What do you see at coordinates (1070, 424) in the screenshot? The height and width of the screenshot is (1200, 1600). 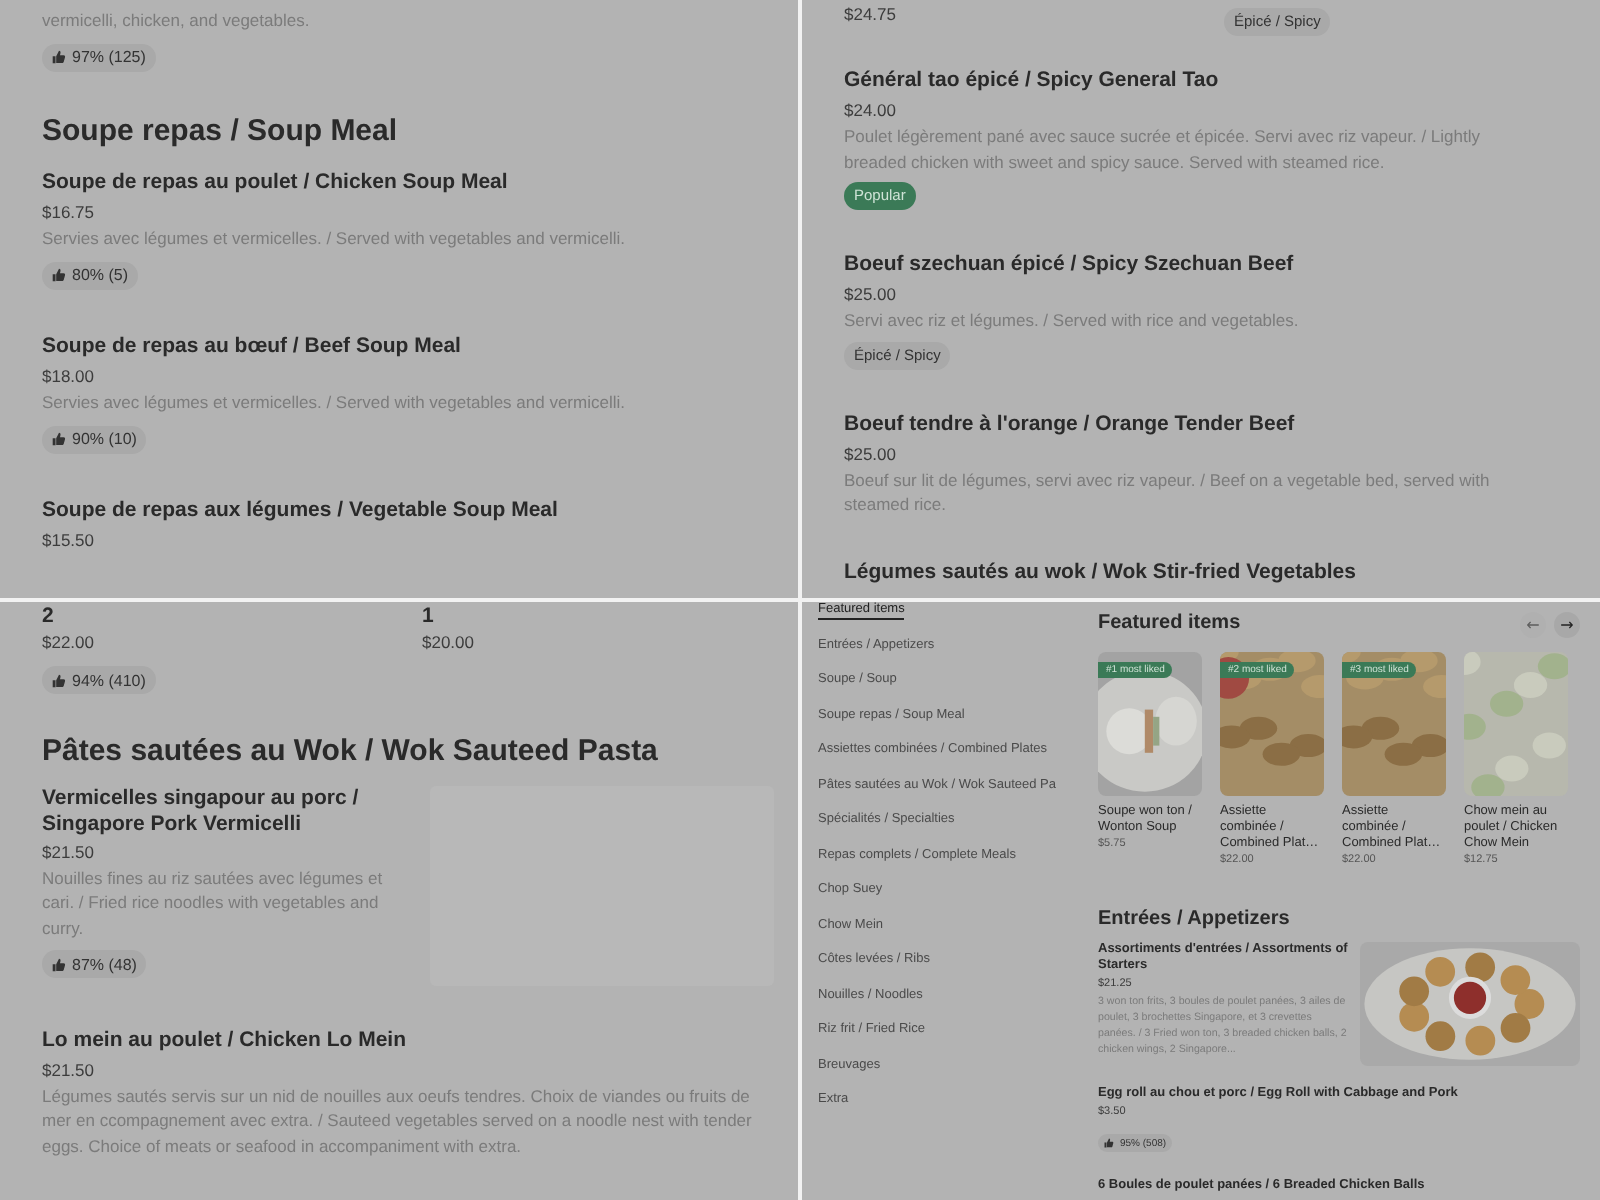 I see `item-name: Boeuf tendre à l'orange / Orange Tender Beef` at bounding box center [1070, 424].